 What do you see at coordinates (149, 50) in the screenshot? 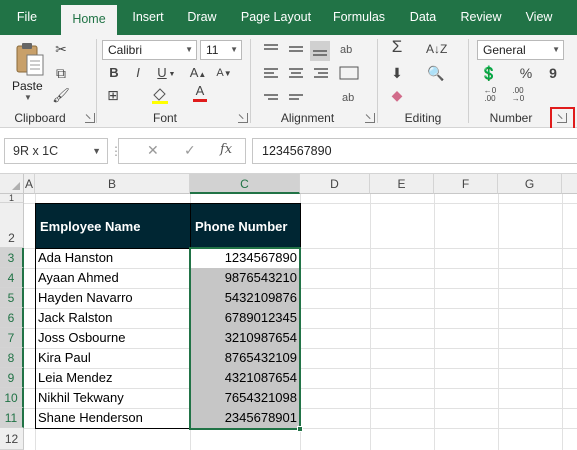
I see `font-name-combo: Calibri ▼` at bounding box center [149, 50].